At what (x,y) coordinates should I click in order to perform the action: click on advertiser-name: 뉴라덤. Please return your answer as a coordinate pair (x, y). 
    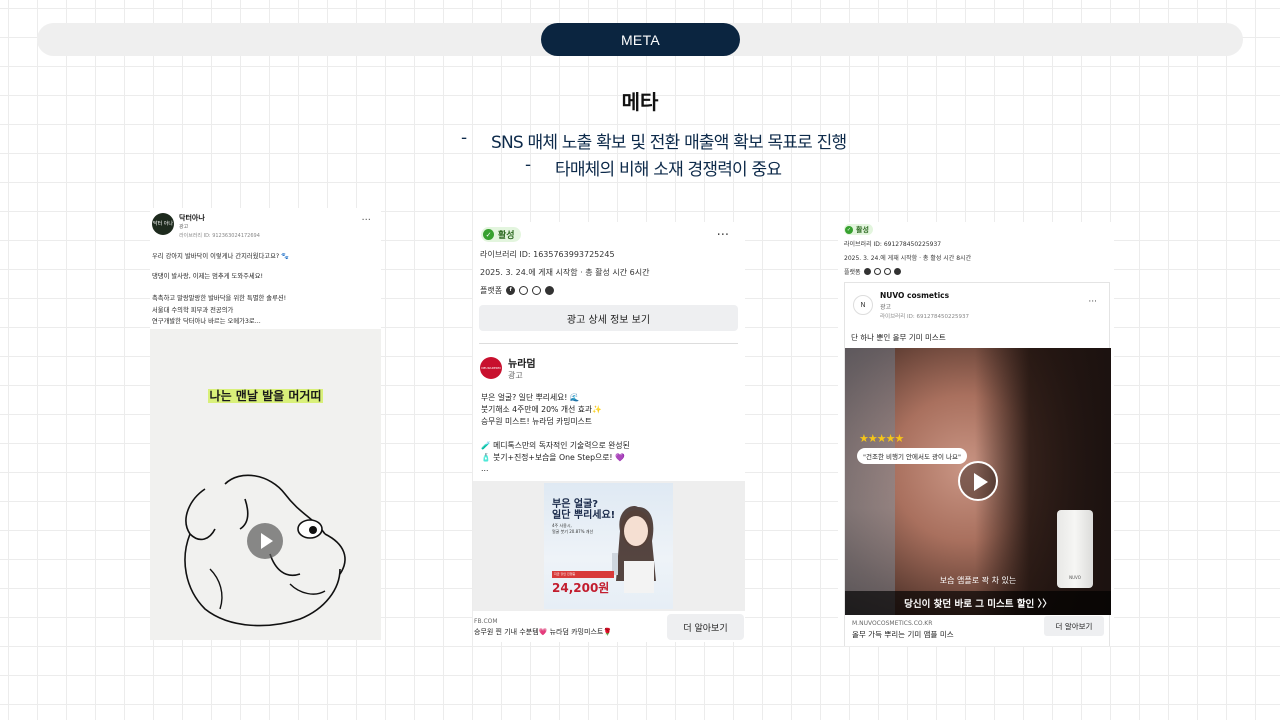
    Looking at the image, I should click on (522, 362).